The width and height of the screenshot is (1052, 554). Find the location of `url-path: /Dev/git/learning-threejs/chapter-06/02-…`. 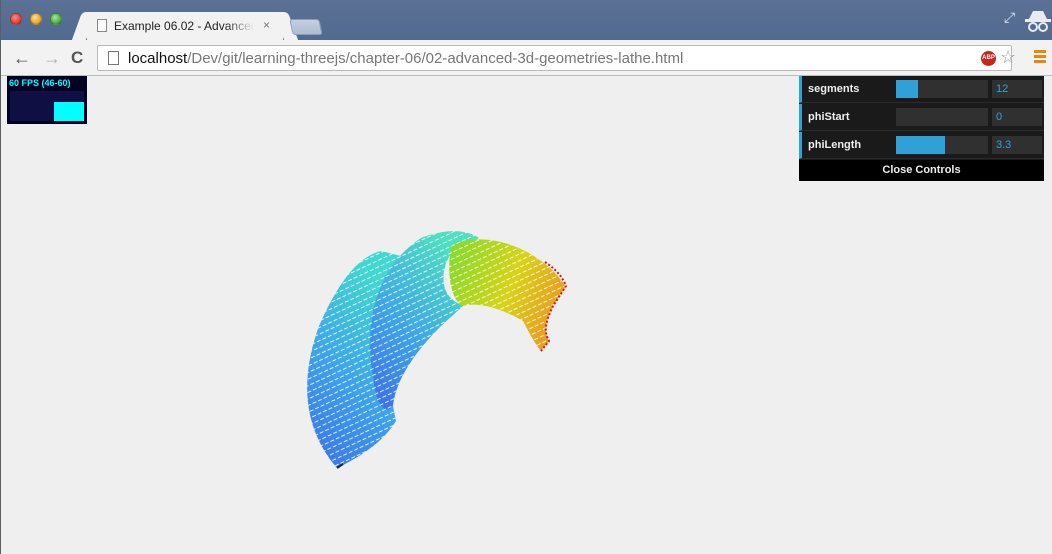

url-path: /Dev/git/learning-threejs/chapter-06/02-… is located at coordinates (435, 58).